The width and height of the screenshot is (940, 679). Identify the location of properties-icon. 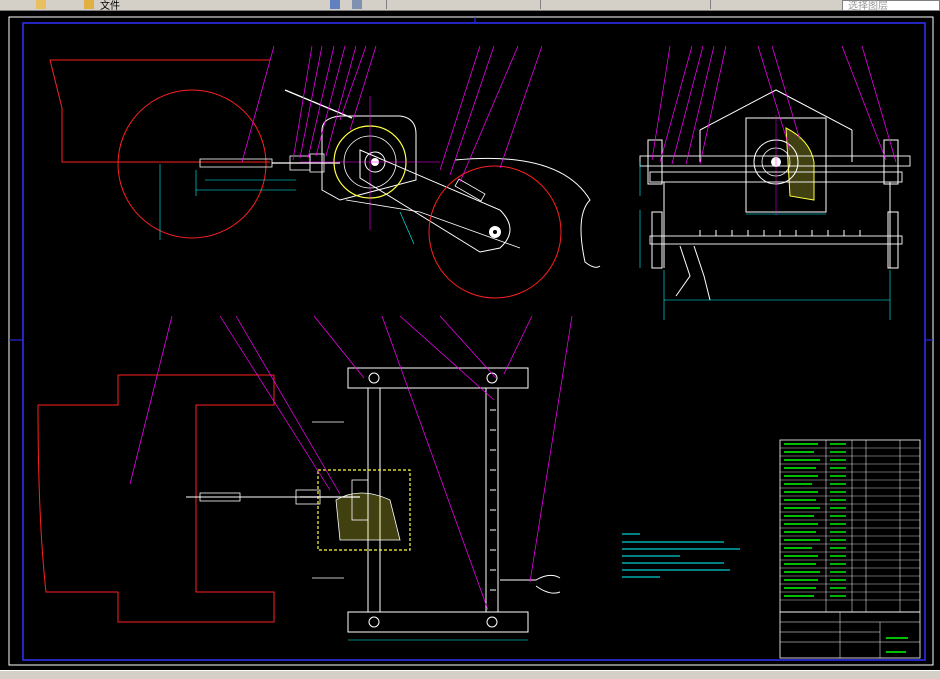
(357, 4).